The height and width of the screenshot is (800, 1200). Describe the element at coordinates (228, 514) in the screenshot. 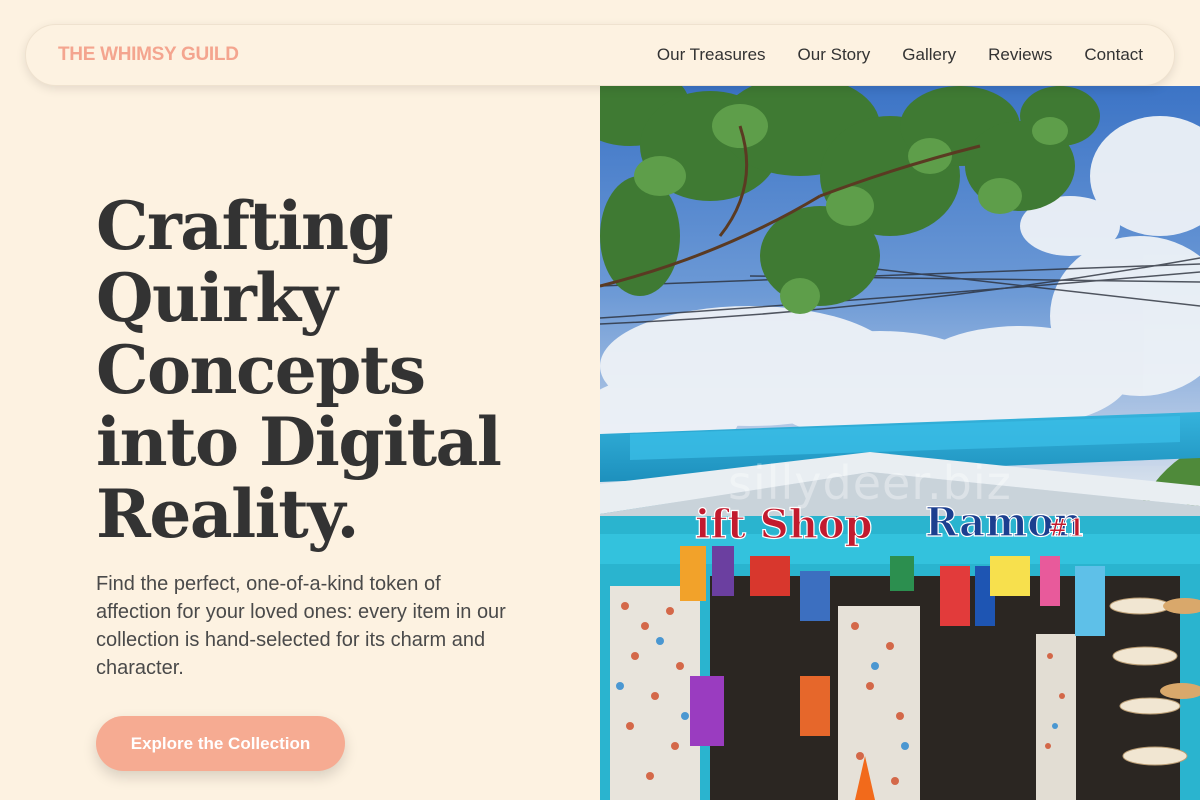

I see `headline-line: Reality.` at that location.